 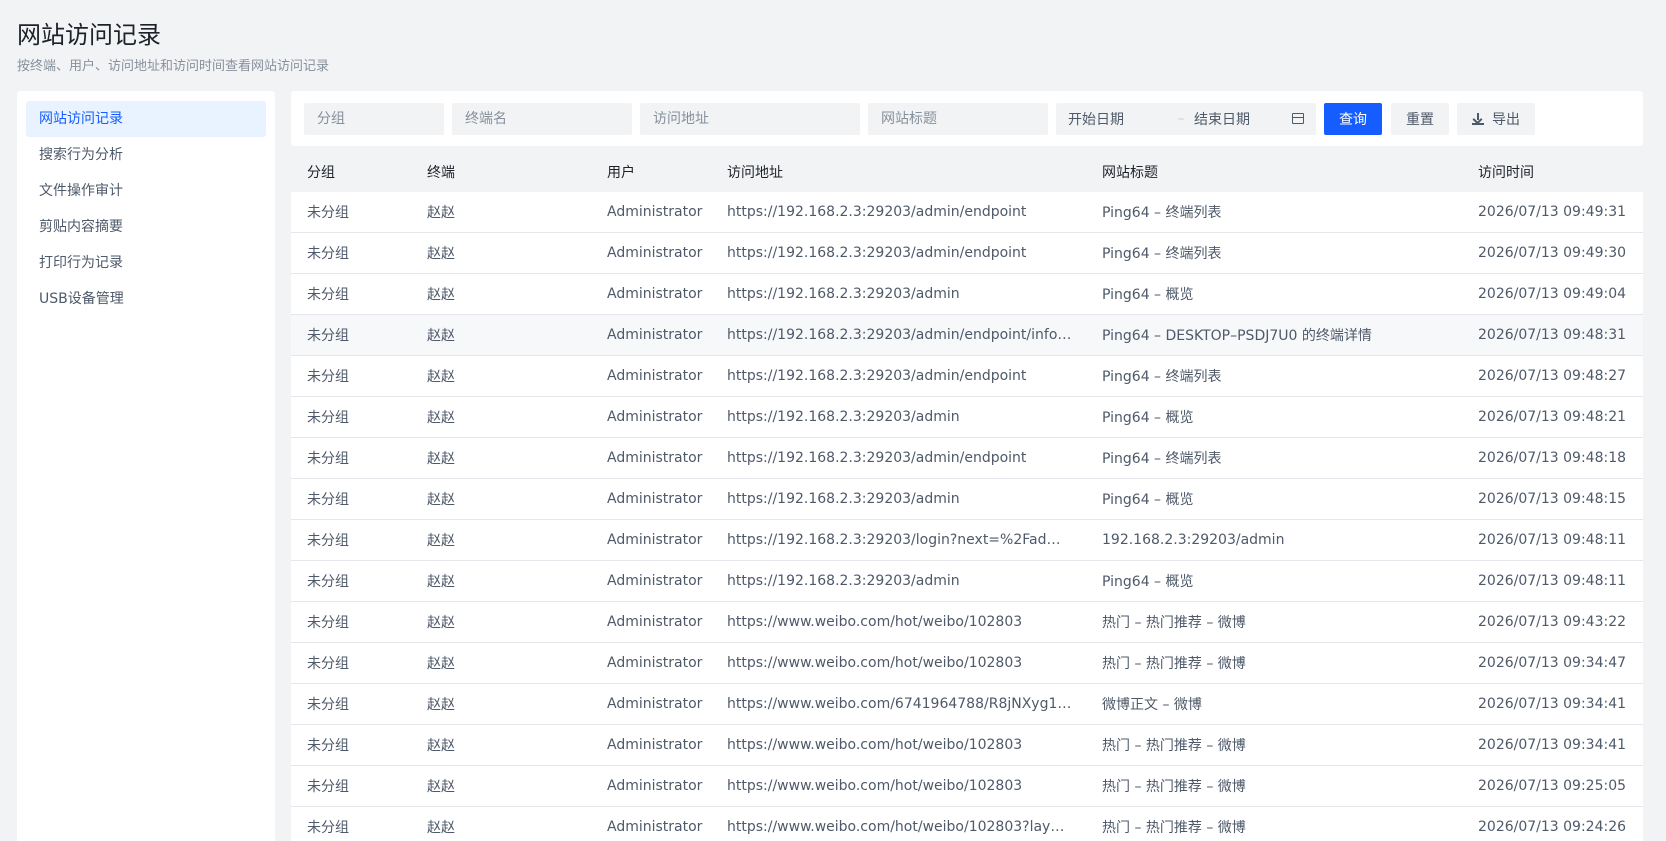 I want to click on cell-time: 2026/07/13 09:49:31, so click(x=1552, y=212).